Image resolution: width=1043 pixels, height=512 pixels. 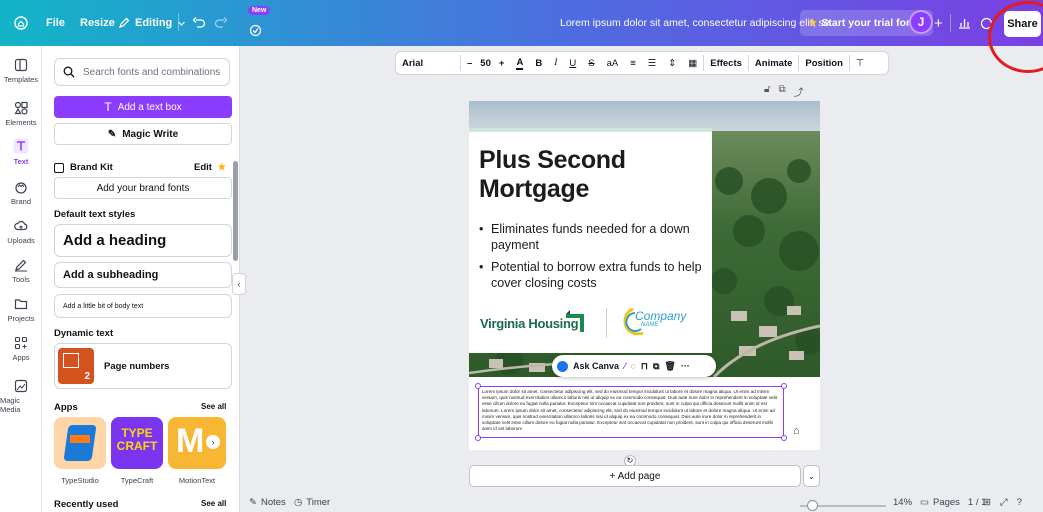 I want to click on rail-item-projects: Projects, so click(x=21, y=310).